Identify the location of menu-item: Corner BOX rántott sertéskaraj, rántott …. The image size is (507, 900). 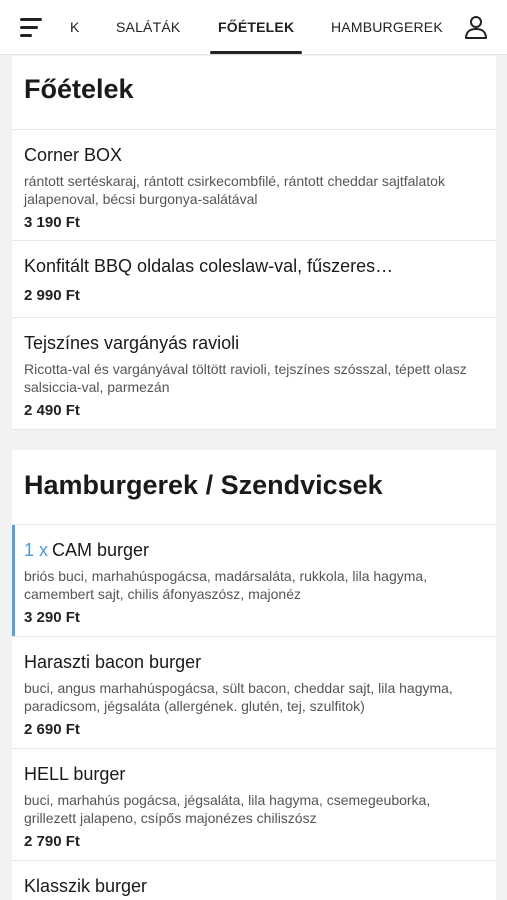
(254, 185).